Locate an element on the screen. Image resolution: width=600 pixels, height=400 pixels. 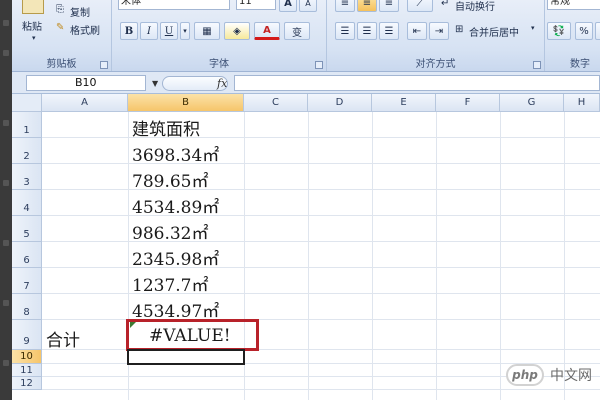
column-header-d: D is located at coordinates (340, 103).